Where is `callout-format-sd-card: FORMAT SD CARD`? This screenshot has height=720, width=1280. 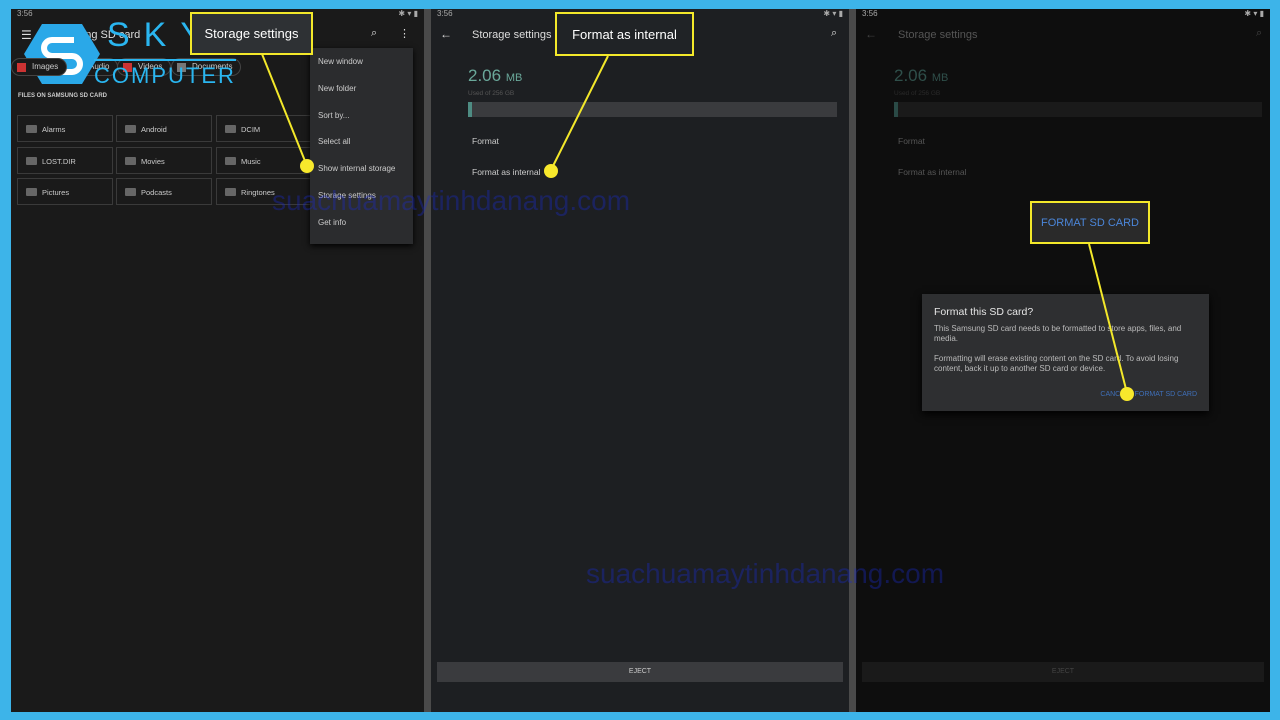 callout-format-sd-card: FORMAT SD CARD is located at coordinates (1090, 222).